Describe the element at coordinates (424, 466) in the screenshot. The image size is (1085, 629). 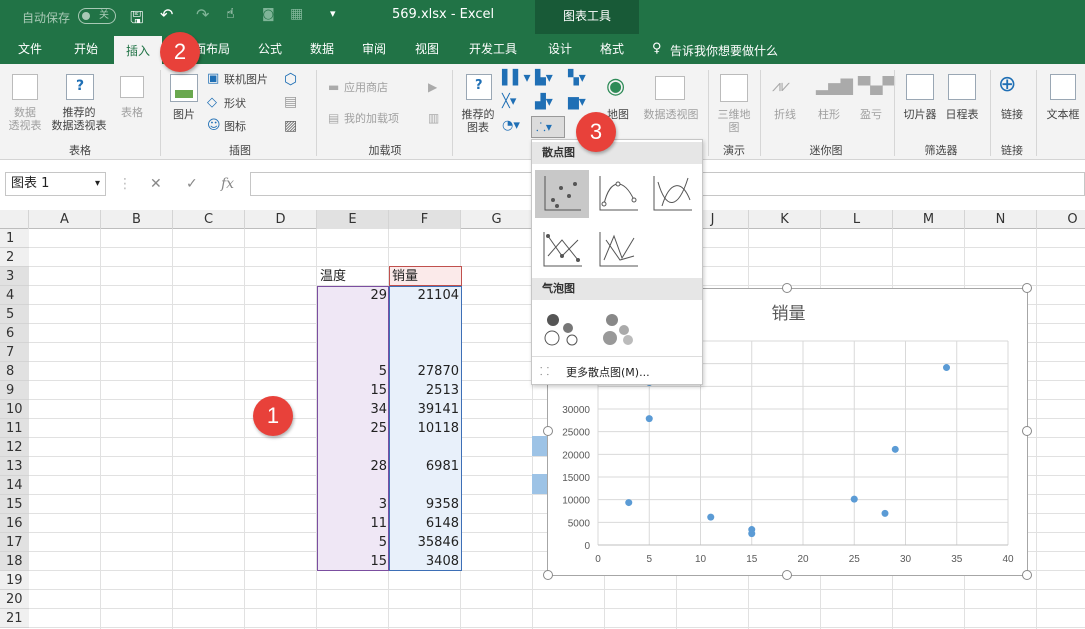
I see `cell-f13: 6981` at that location.